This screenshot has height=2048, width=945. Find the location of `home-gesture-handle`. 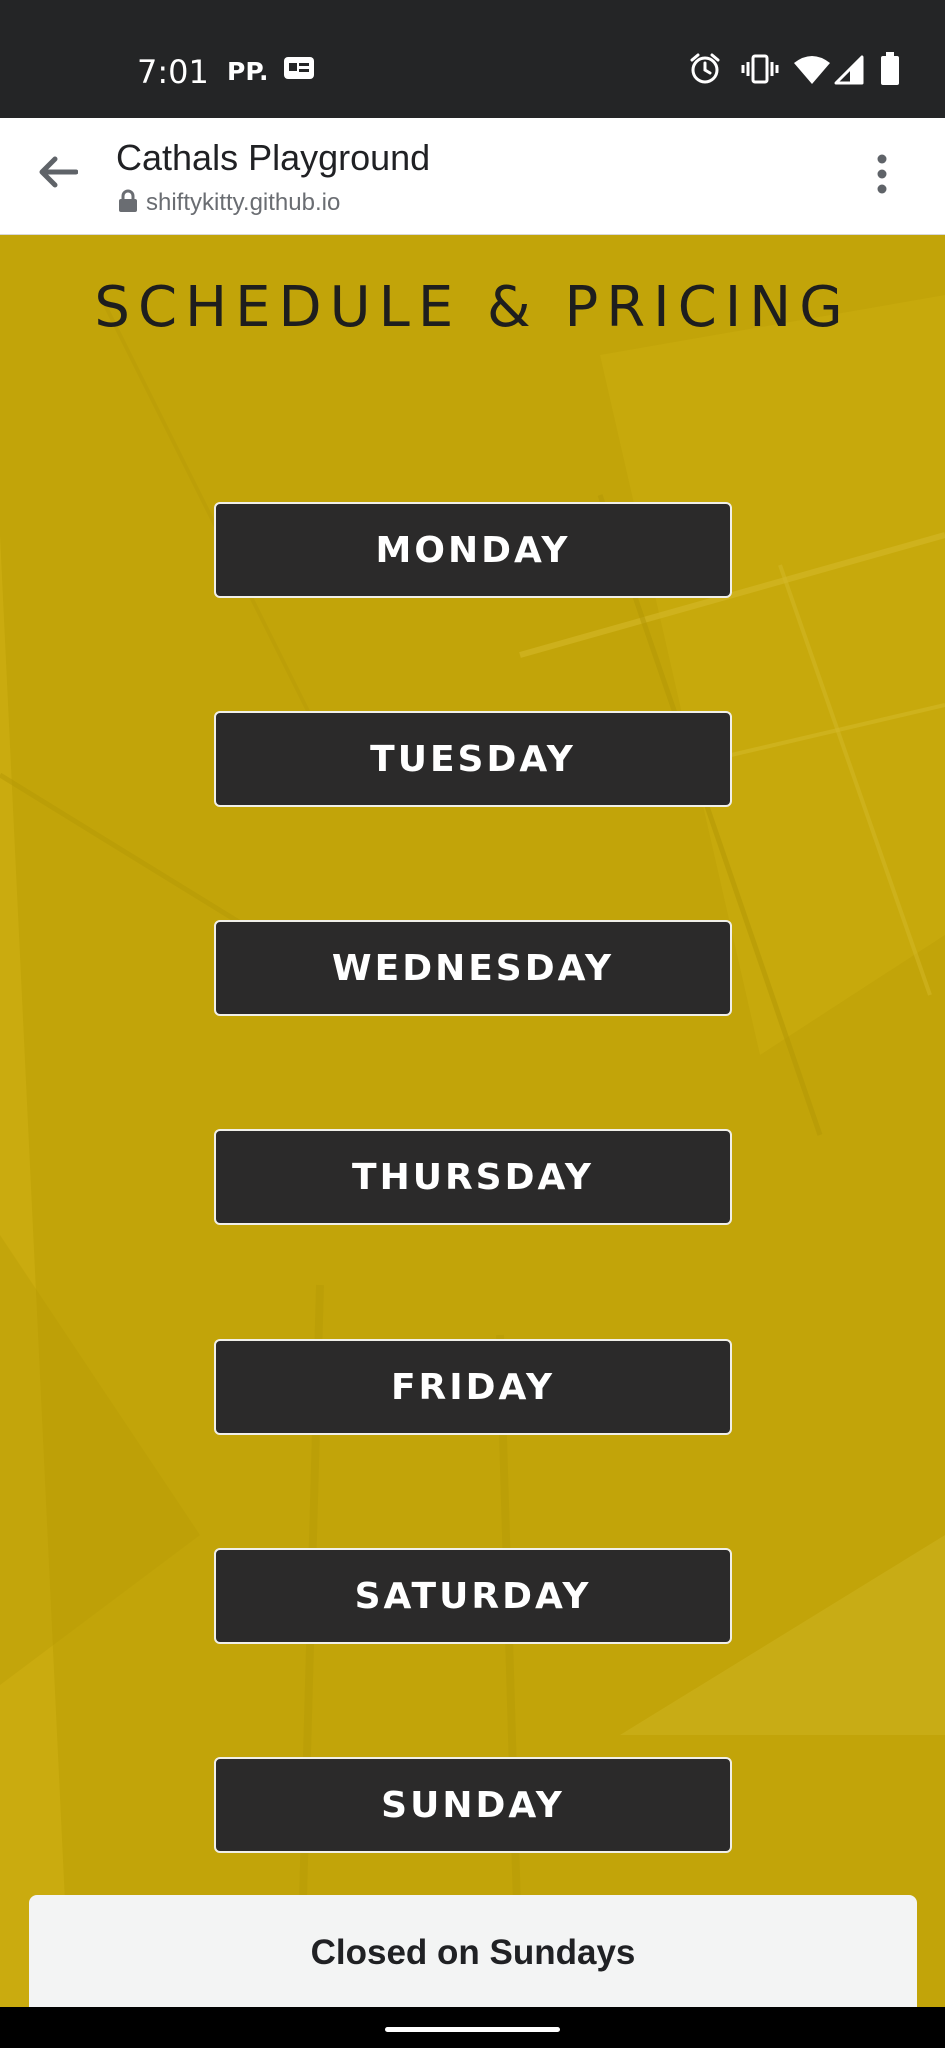

home-gesture-handle is located at coordinates (472, 2029).